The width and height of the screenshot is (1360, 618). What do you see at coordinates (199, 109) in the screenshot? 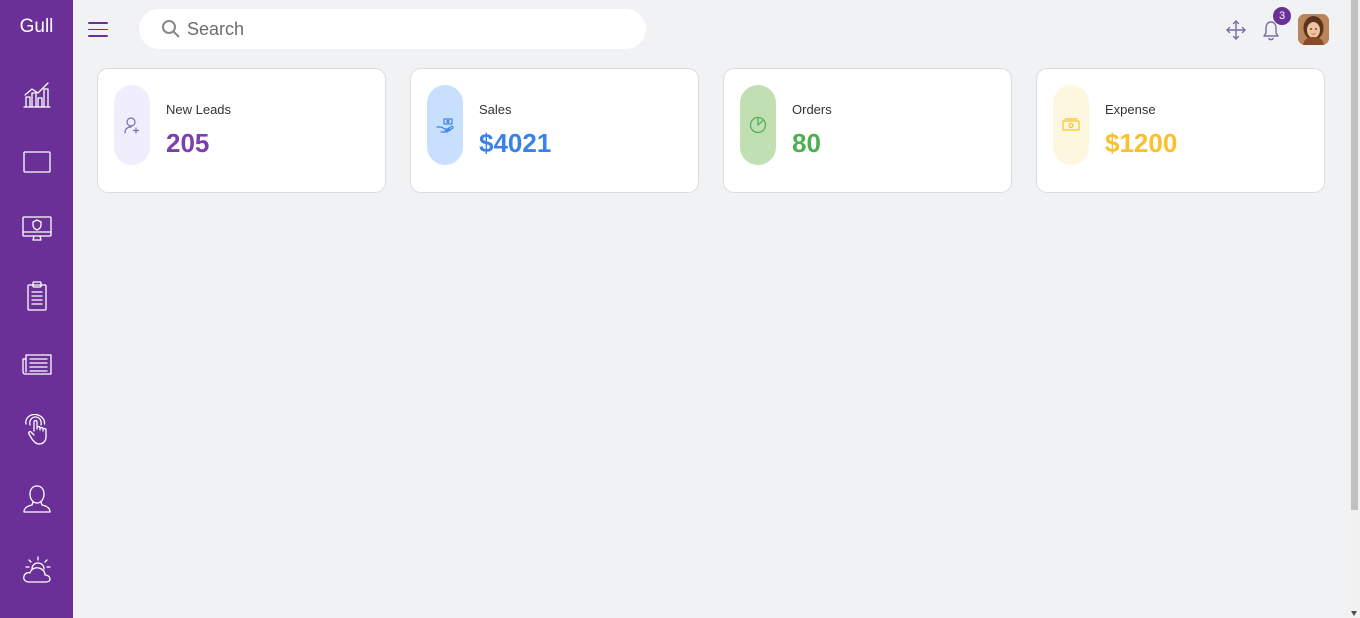
I see `card-label: New Leads` at bounding box center [199, 109].